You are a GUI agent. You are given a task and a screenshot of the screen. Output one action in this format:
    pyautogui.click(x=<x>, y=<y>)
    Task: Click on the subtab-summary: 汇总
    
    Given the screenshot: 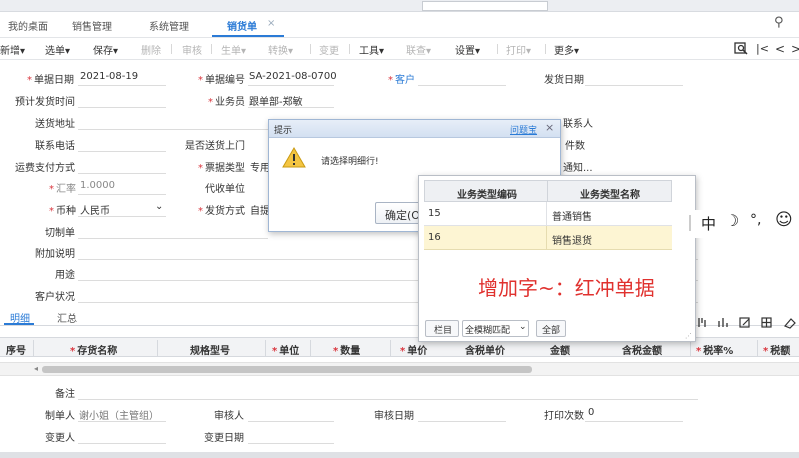 What is the action you would take?
    pyautogui.click(x=67, y=317)
    